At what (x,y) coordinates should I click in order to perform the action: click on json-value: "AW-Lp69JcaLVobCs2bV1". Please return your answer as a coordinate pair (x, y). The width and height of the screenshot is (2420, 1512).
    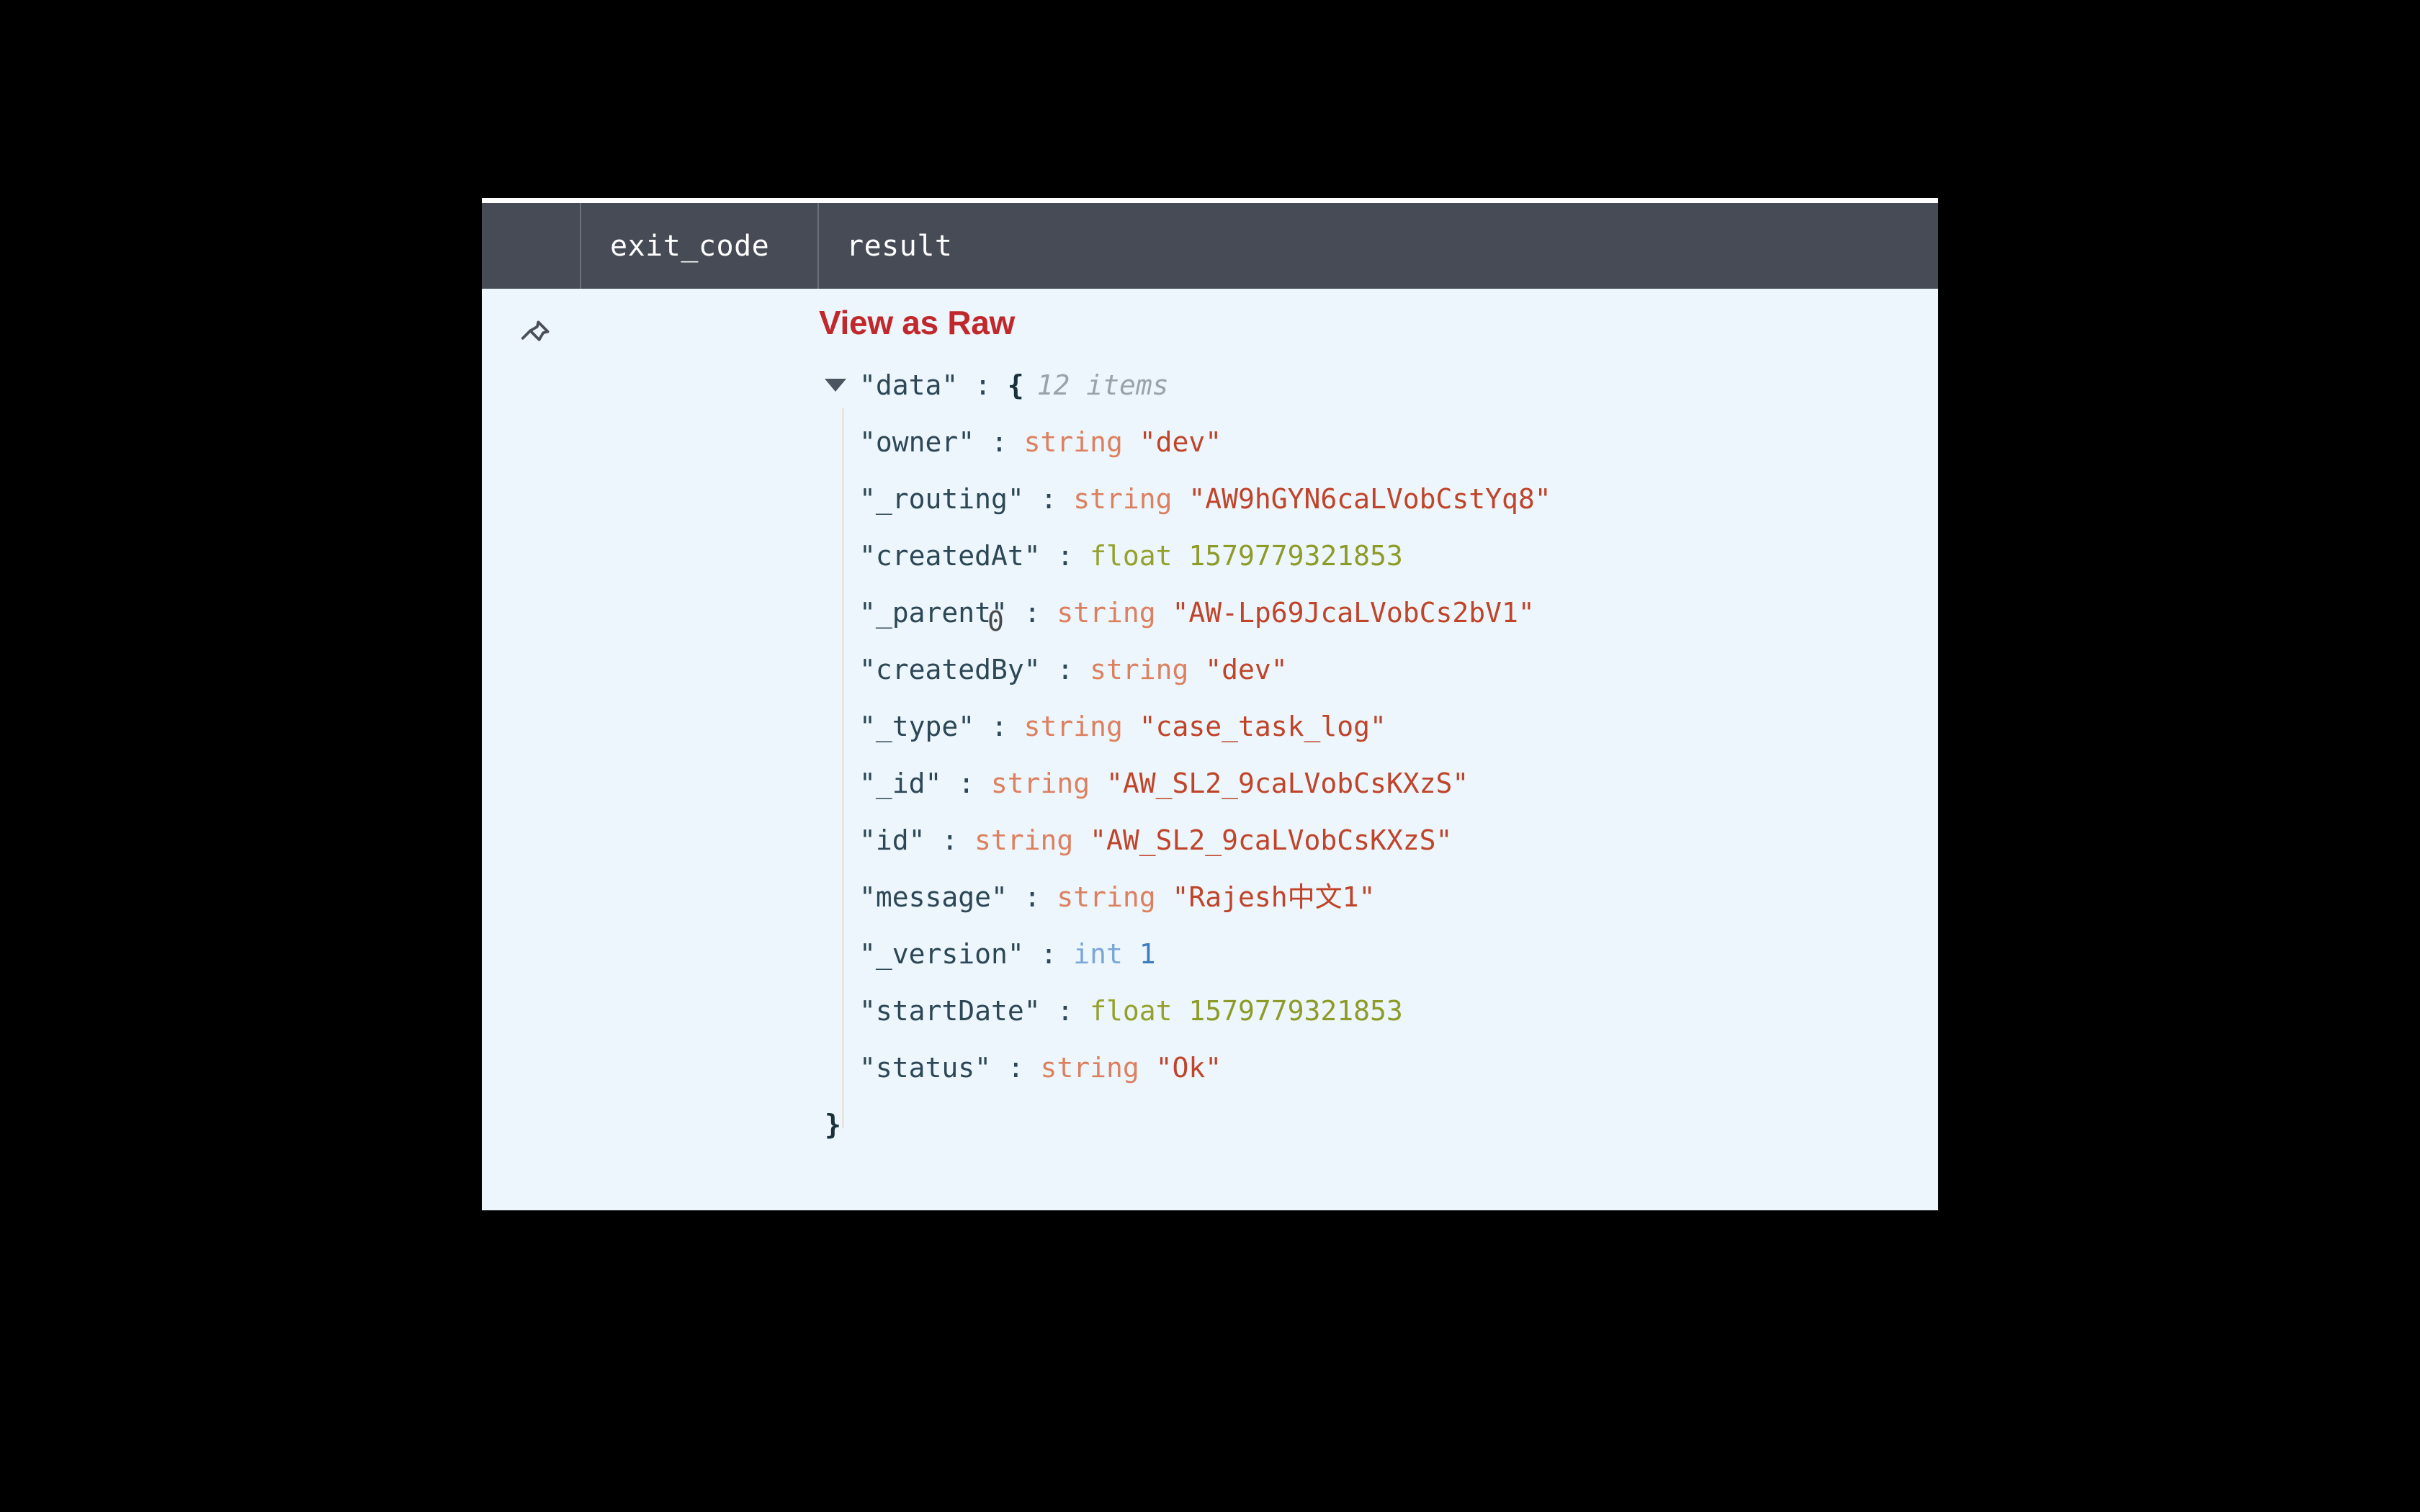
    Looking at the image, I should click on (1353, 613).